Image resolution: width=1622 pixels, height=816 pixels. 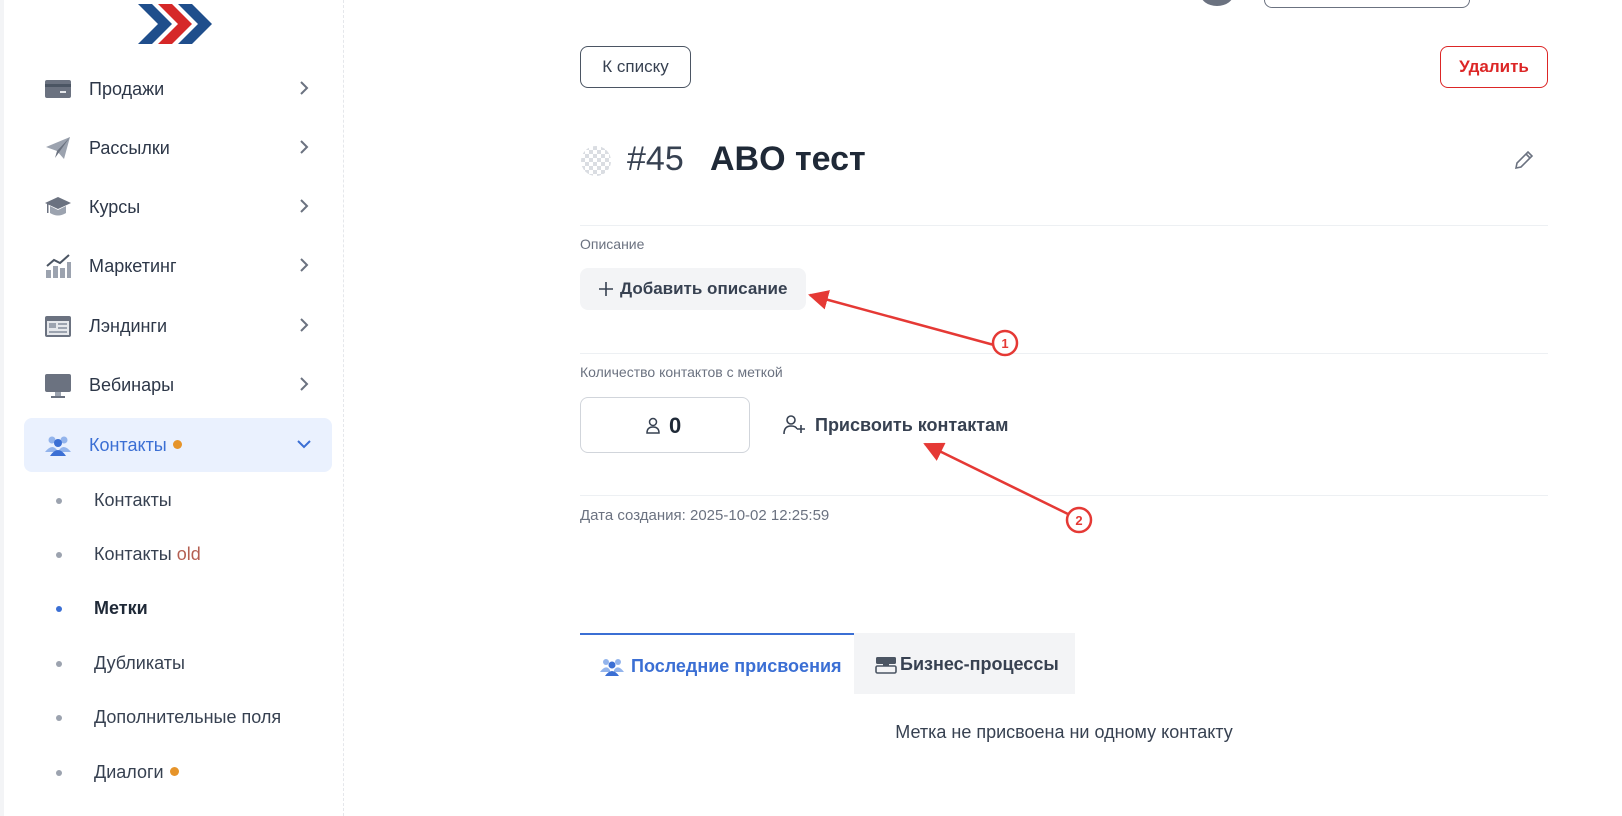 I want to click on landing-page-icon, so click(x=58, y=326).